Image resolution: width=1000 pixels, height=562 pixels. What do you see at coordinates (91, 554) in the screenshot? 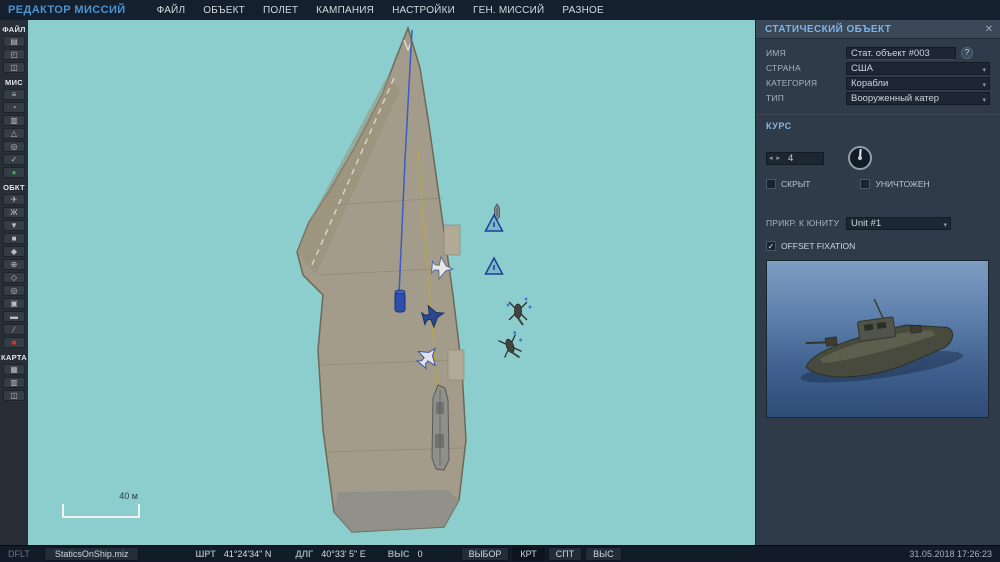
I see `mission-file-button: StaticsOnShip.miz` at bounding box center [91, 554].